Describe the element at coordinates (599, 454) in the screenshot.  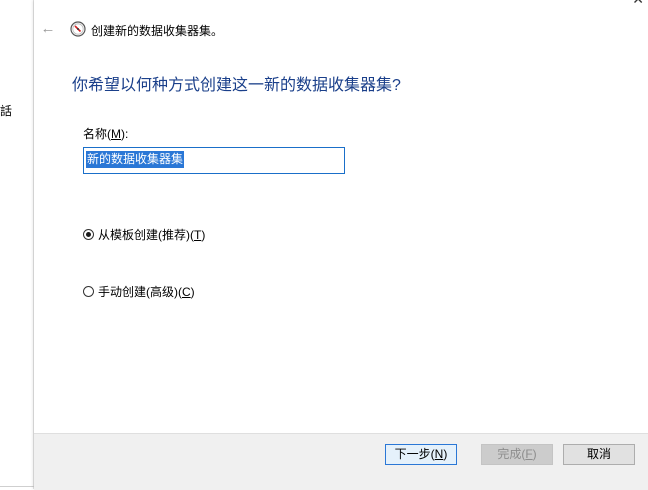
I see `cancel-button: 取消` at that location.